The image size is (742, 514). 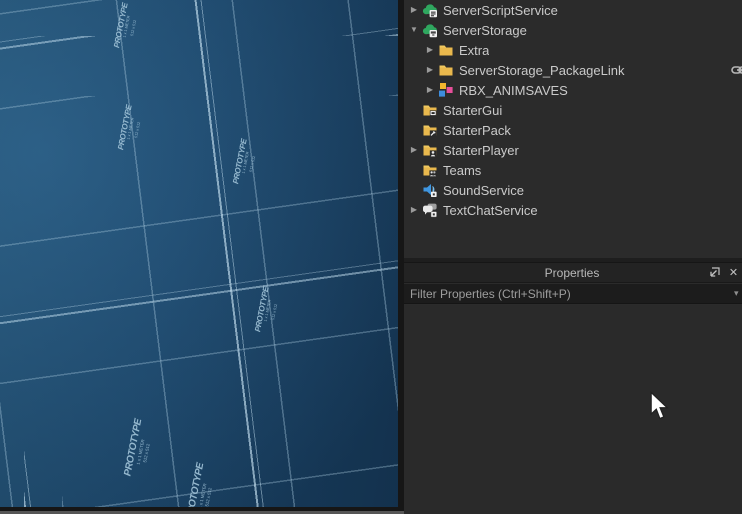 What do you see at coordinates (430, 210) in the screenshot?
I see `text-chat-service-icon` at bounding box center [430, 210].